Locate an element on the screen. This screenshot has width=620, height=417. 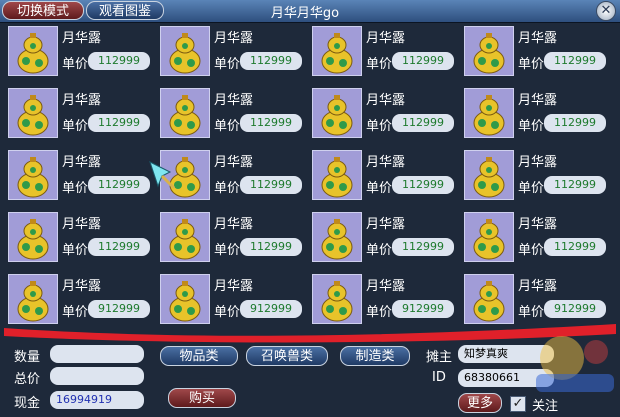
close-icon: ✕ is located at coordinates (606, 11).